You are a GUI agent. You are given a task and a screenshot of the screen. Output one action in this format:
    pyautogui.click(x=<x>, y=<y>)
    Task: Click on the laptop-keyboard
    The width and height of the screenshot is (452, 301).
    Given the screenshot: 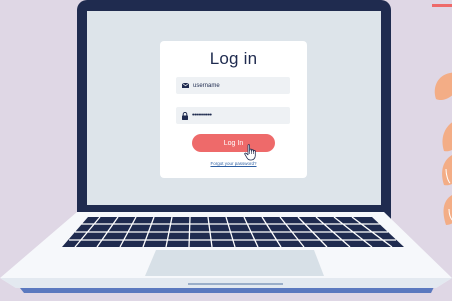 What is the action you would take?
    pyautogui.click(x=233, y=232)
    